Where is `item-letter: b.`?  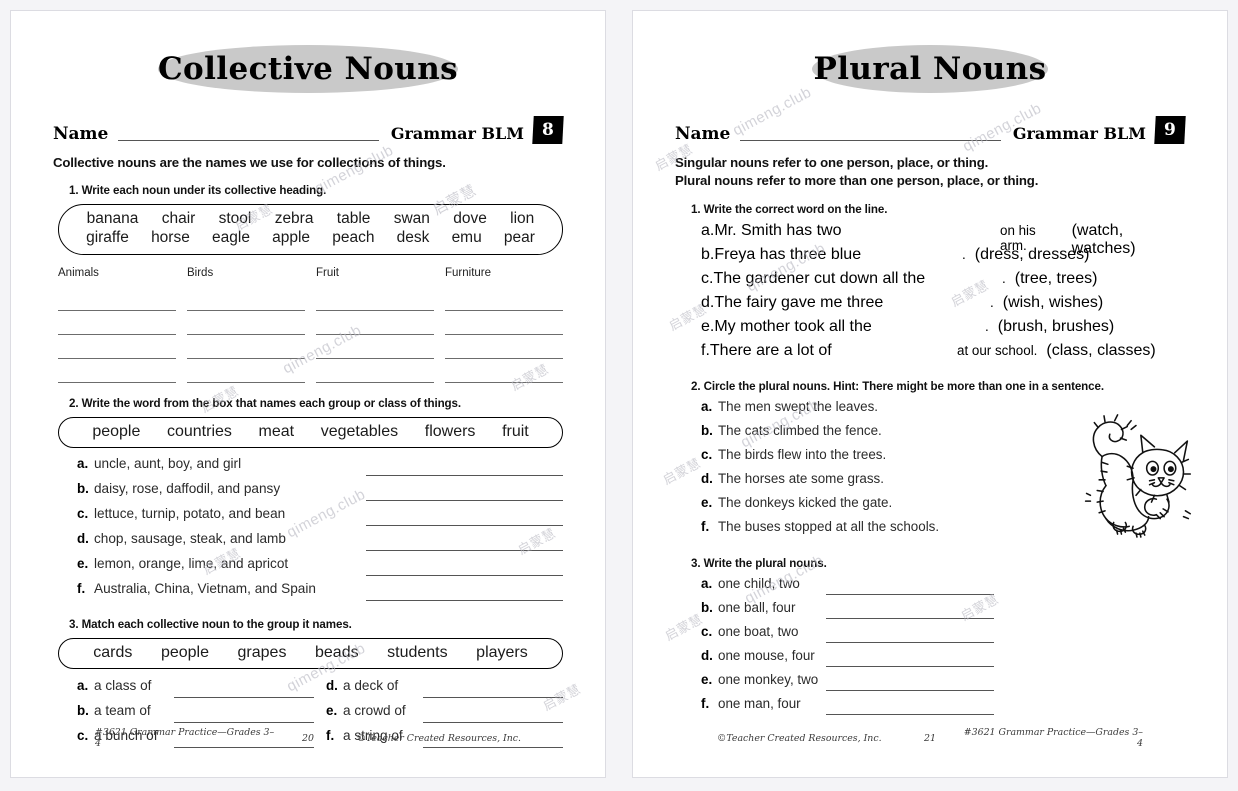
item-letter: b. is located at coordinates (708, 254).